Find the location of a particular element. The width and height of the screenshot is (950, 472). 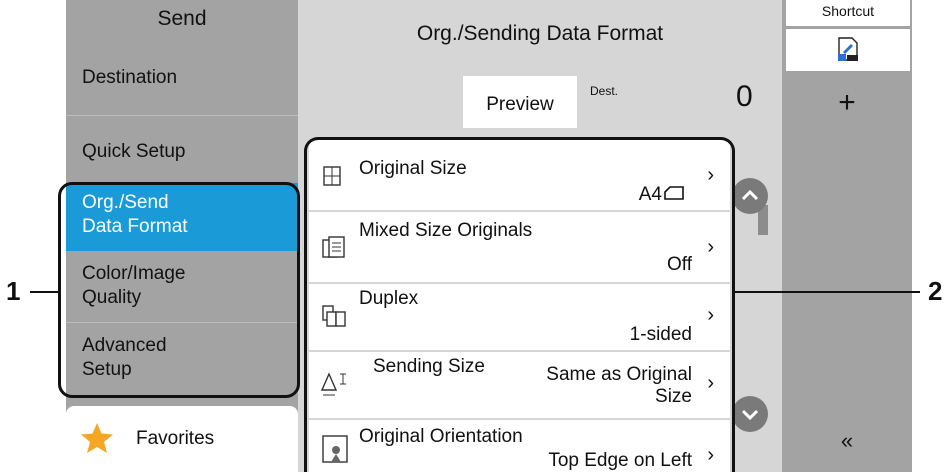

sidebar-item-quick-setup: Quick Setup is located at coordinates (182, 152).